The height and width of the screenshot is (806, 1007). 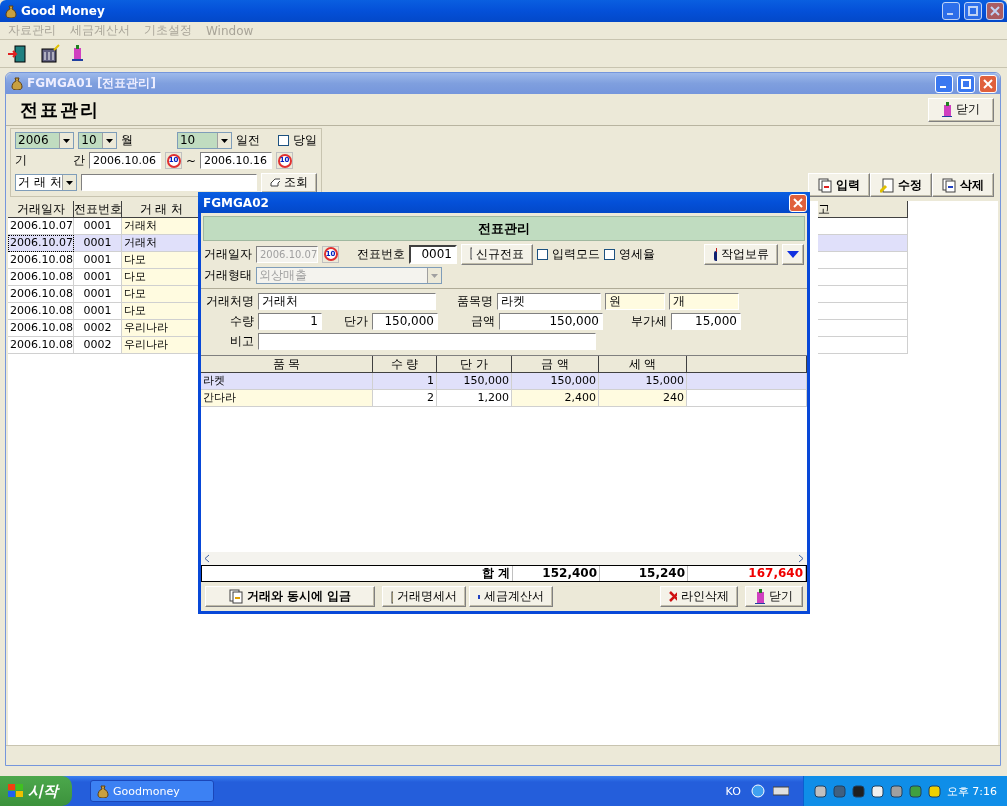 I want to click on field-label: 수량, so click(x=241, y=321).